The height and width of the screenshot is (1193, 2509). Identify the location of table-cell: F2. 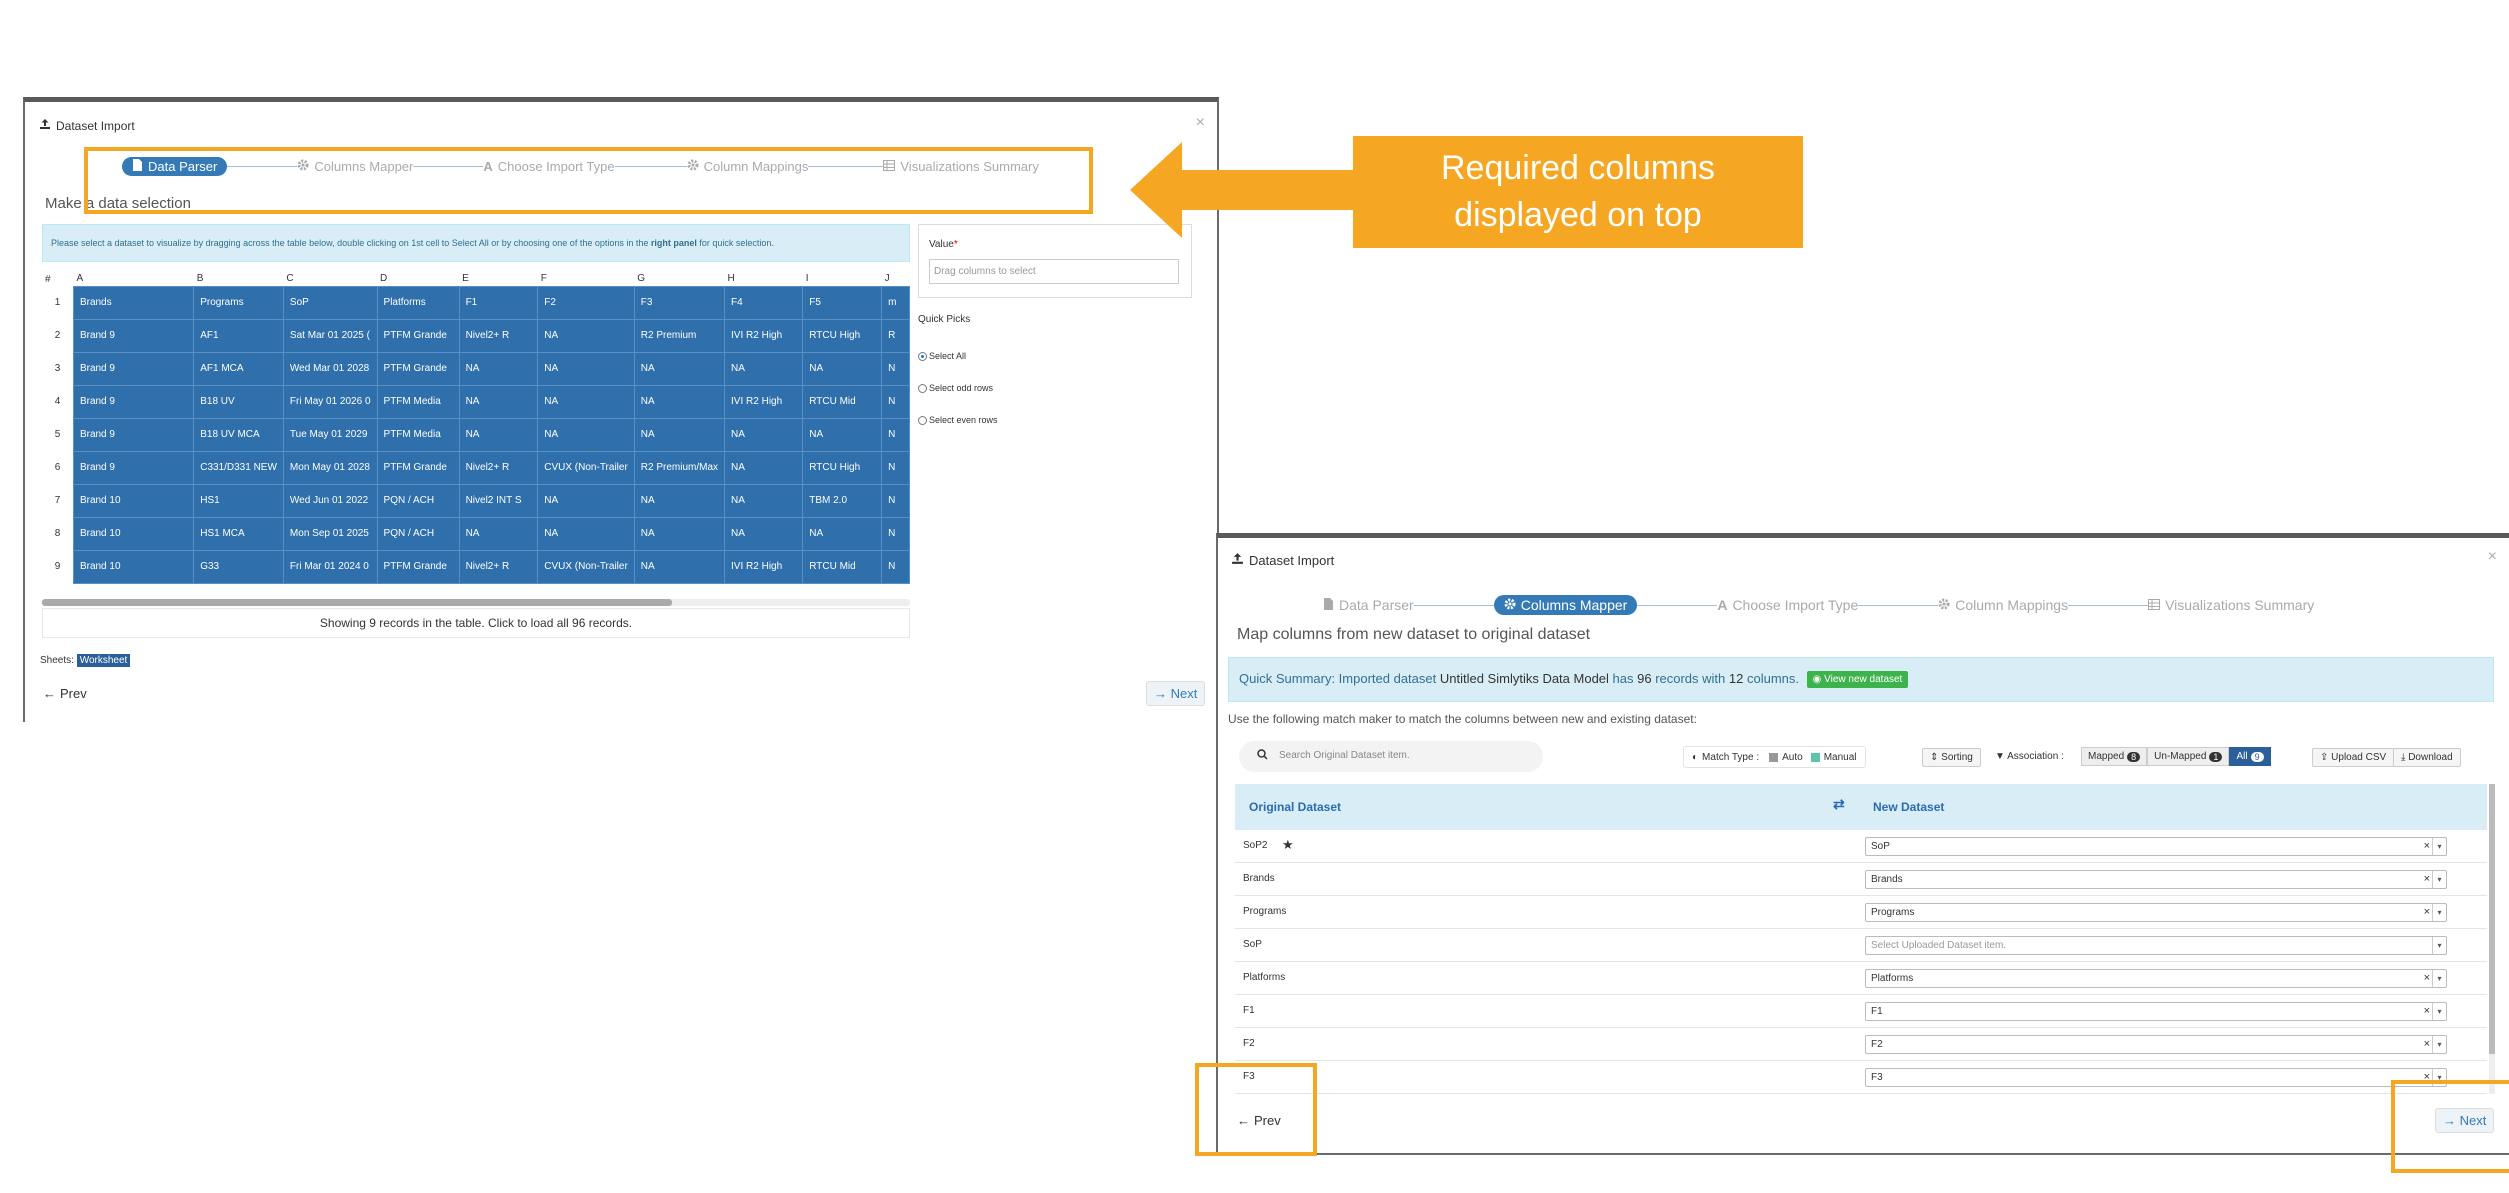
(586, 302).